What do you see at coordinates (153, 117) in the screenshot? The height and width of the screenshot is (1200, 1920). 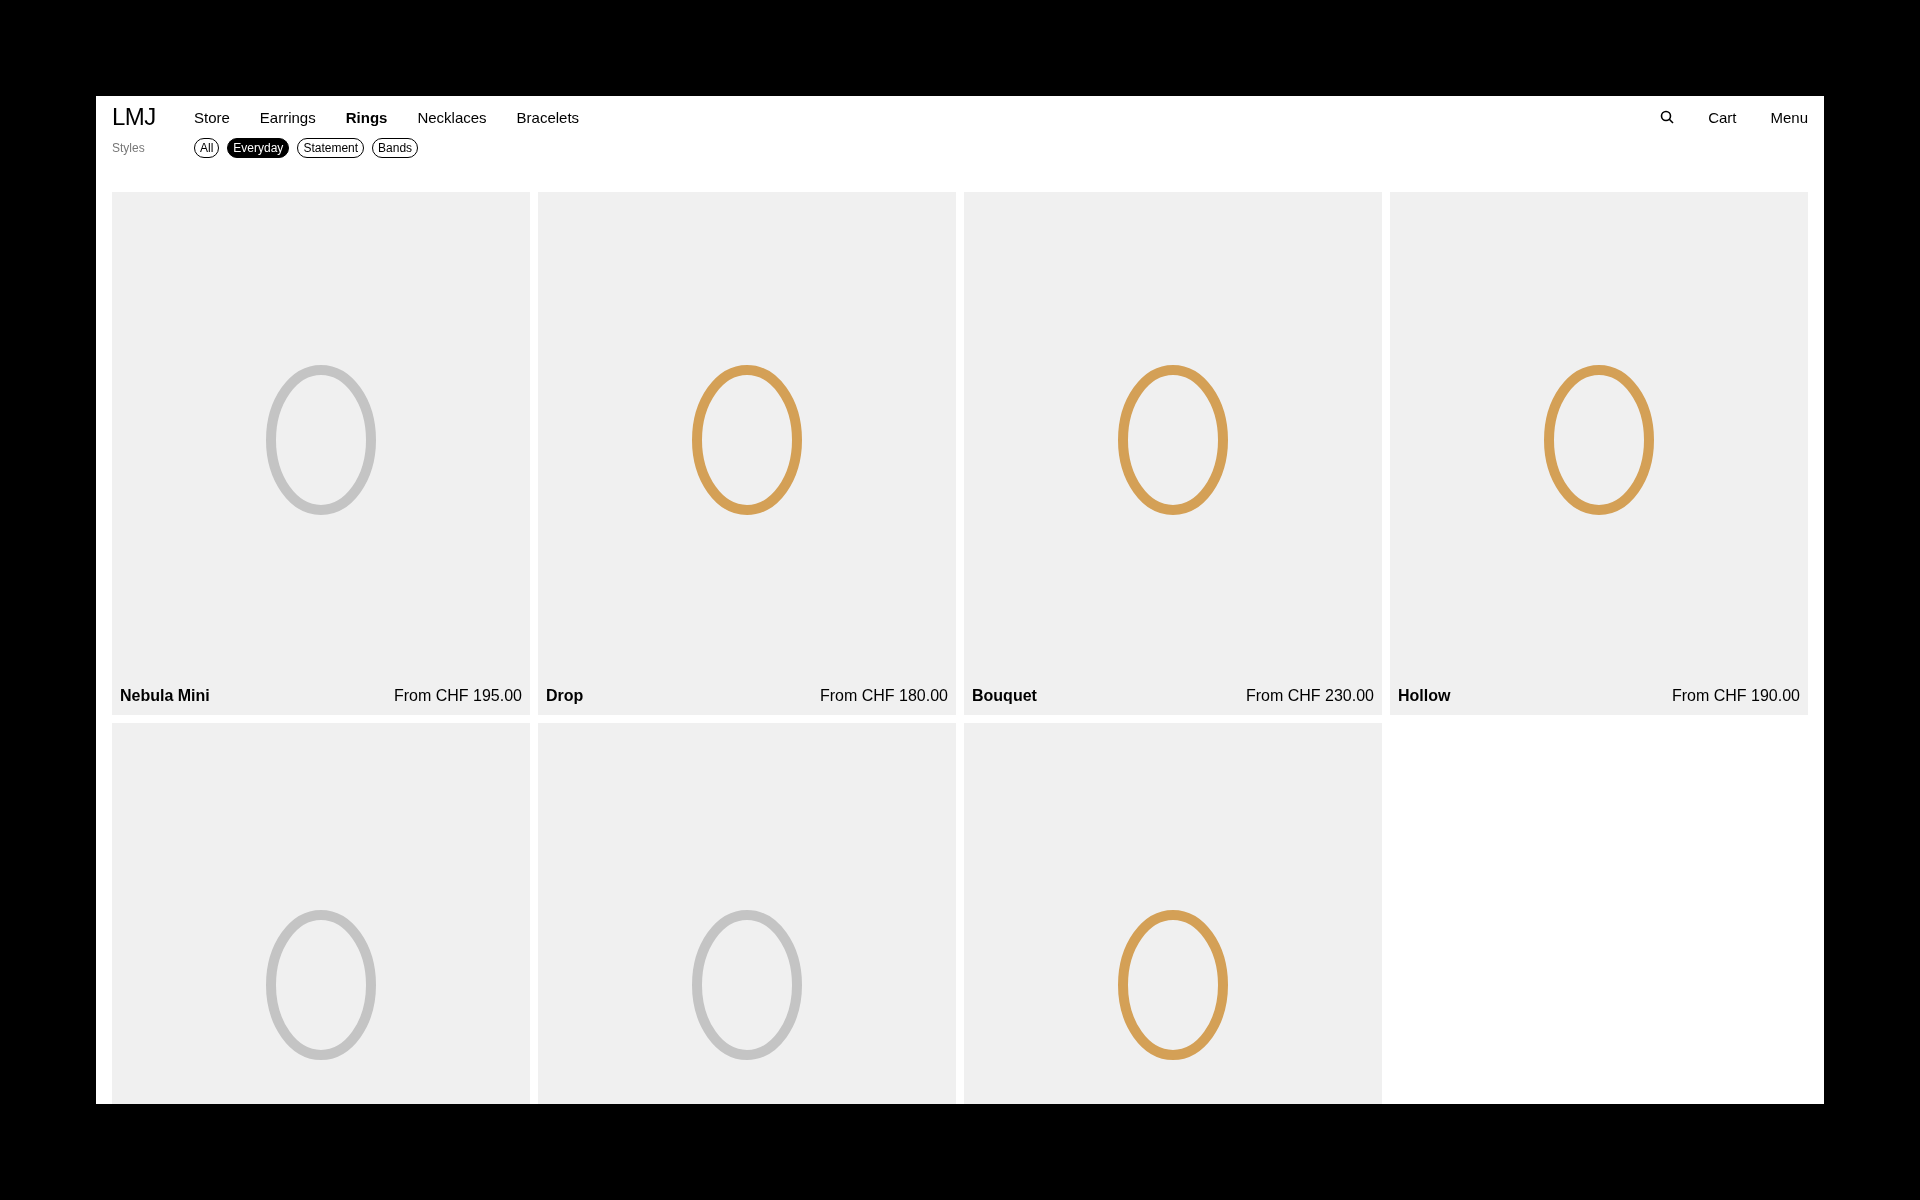 I see `logo: LMJ` at bounding box center [153, 117].